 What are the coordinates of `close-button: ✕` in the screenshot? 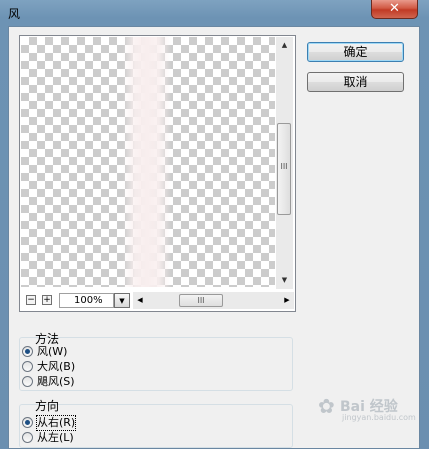 It's located at (394, 9).